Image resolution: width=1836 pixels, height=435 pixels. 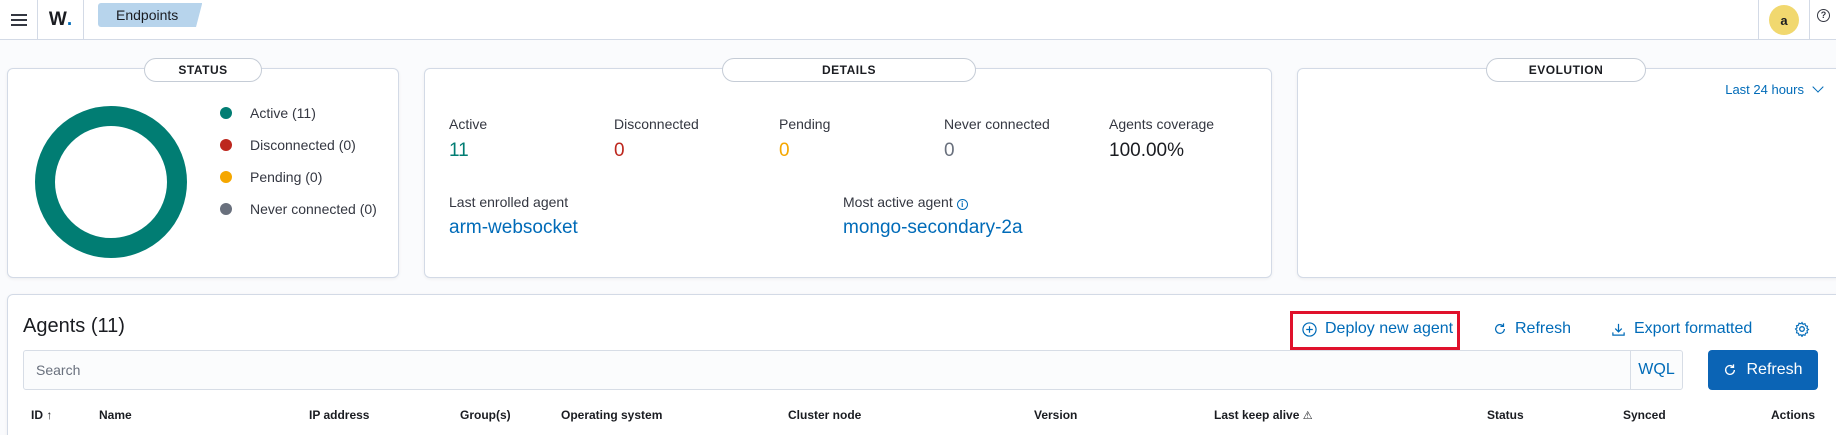 I want to click on column-header-version: Version, so click(x=1055, y=415).